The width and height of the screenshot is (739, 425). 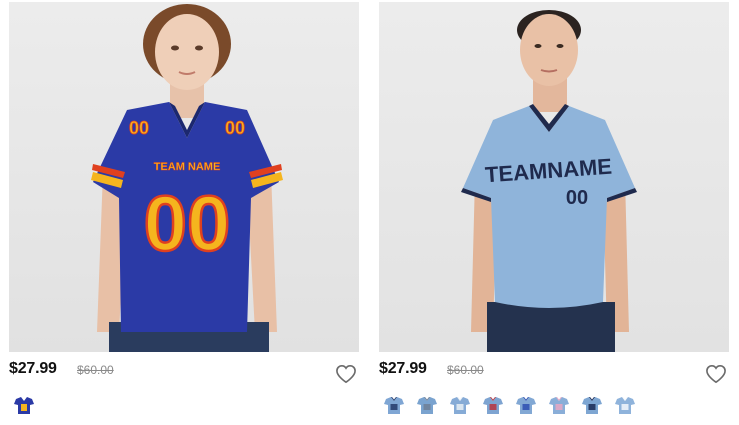 What do you see at coordinates (460, 405) in the screenshot?
I see `color-swatch-light-blue-white` at bounding box center [460, 405].